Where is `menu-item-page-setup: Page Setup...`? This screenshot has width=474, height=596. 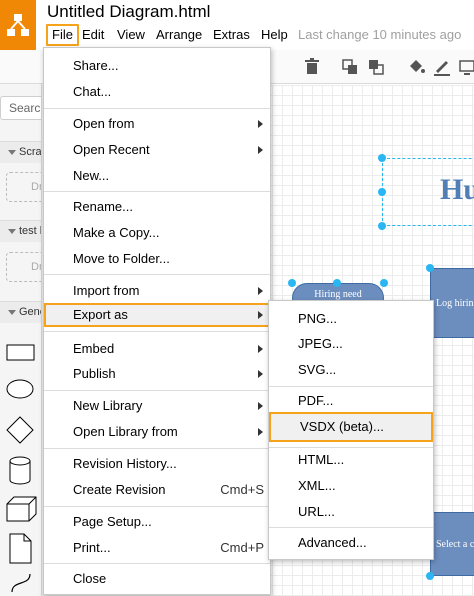
menu-item-page-setup: Page Setup... is located at coordinates (157, 522).